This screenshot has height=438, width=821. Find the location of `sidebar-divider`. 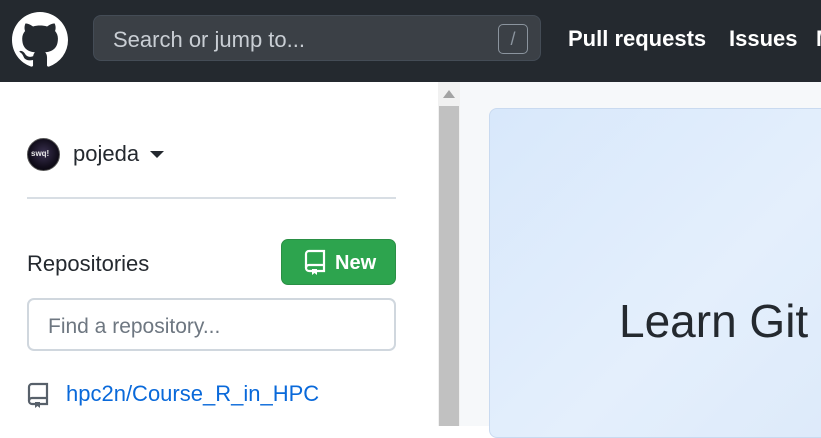

sidebar-divider is located at coordinates (211, 198).